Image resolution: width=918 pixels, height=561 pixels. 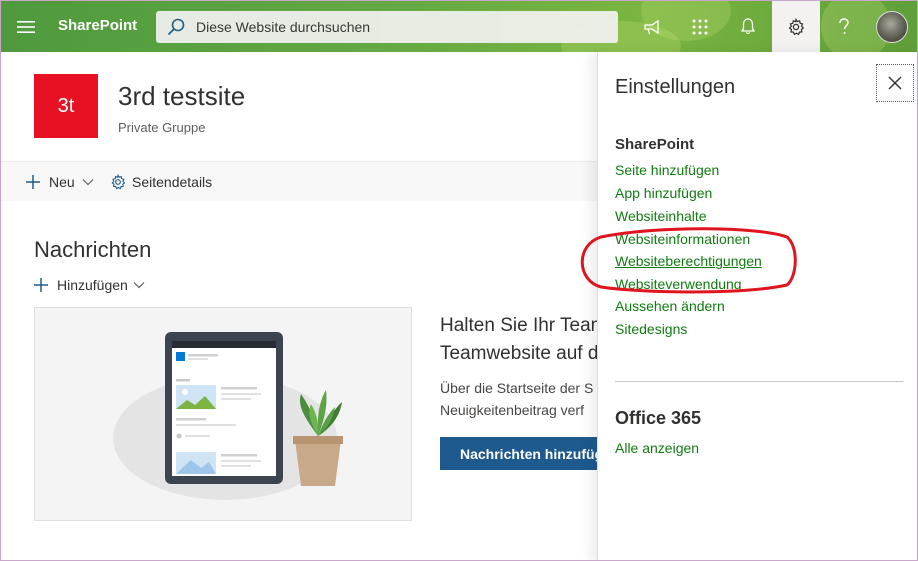 I want to click on avatar, so click(x=892, y=26).